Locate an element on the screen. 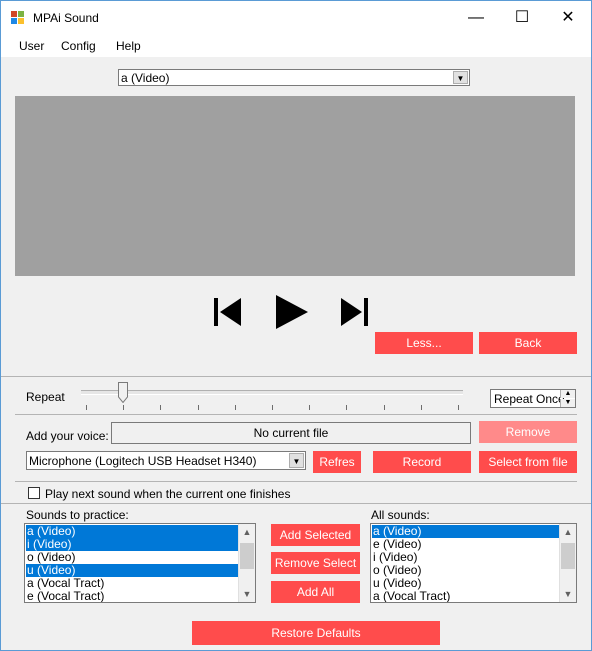 The image size is (592, 651). skip-forward-icon is located at coordinates (354, 312).